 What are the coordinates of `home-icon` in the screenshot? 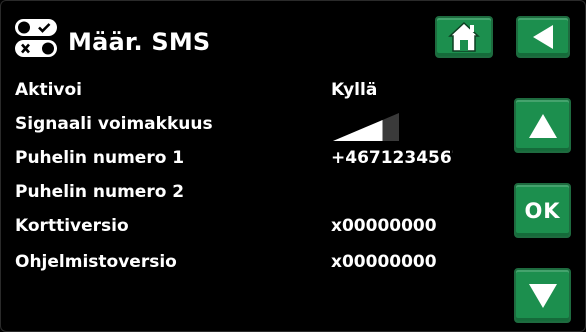 It's located at (464, 36).